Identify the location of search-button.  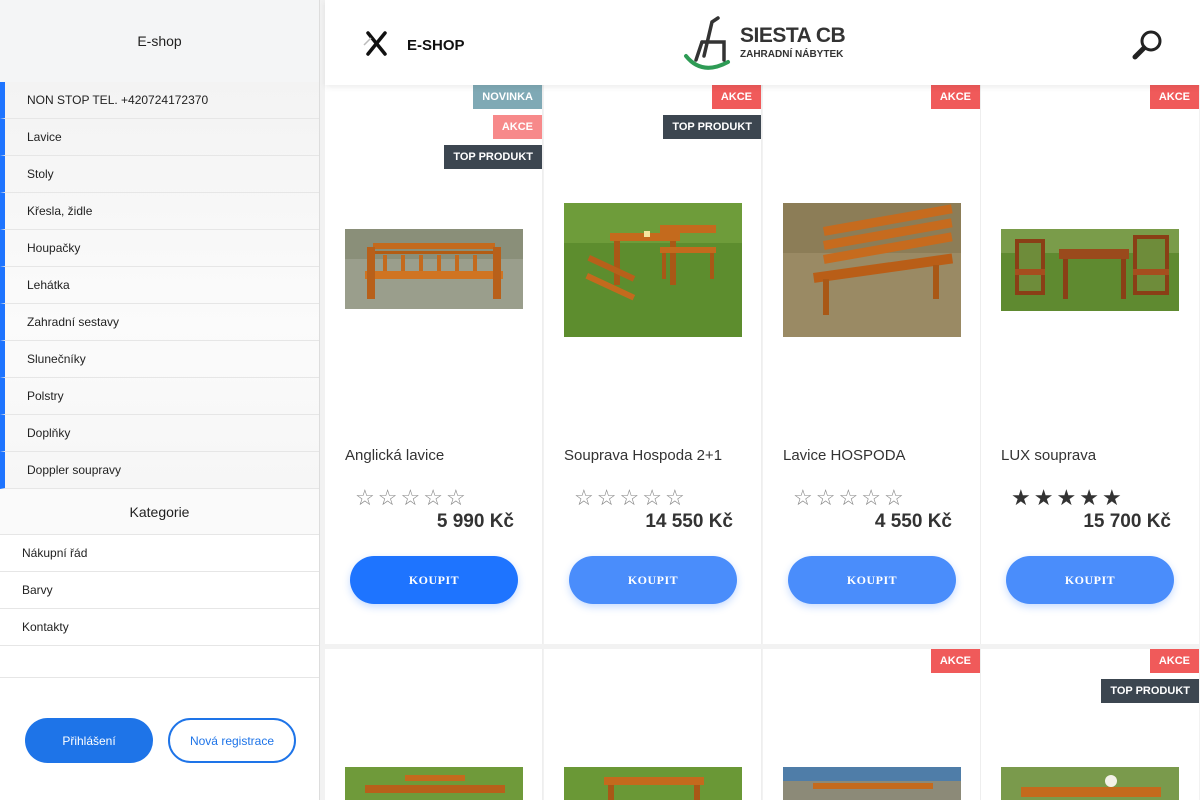
(1148, 45).